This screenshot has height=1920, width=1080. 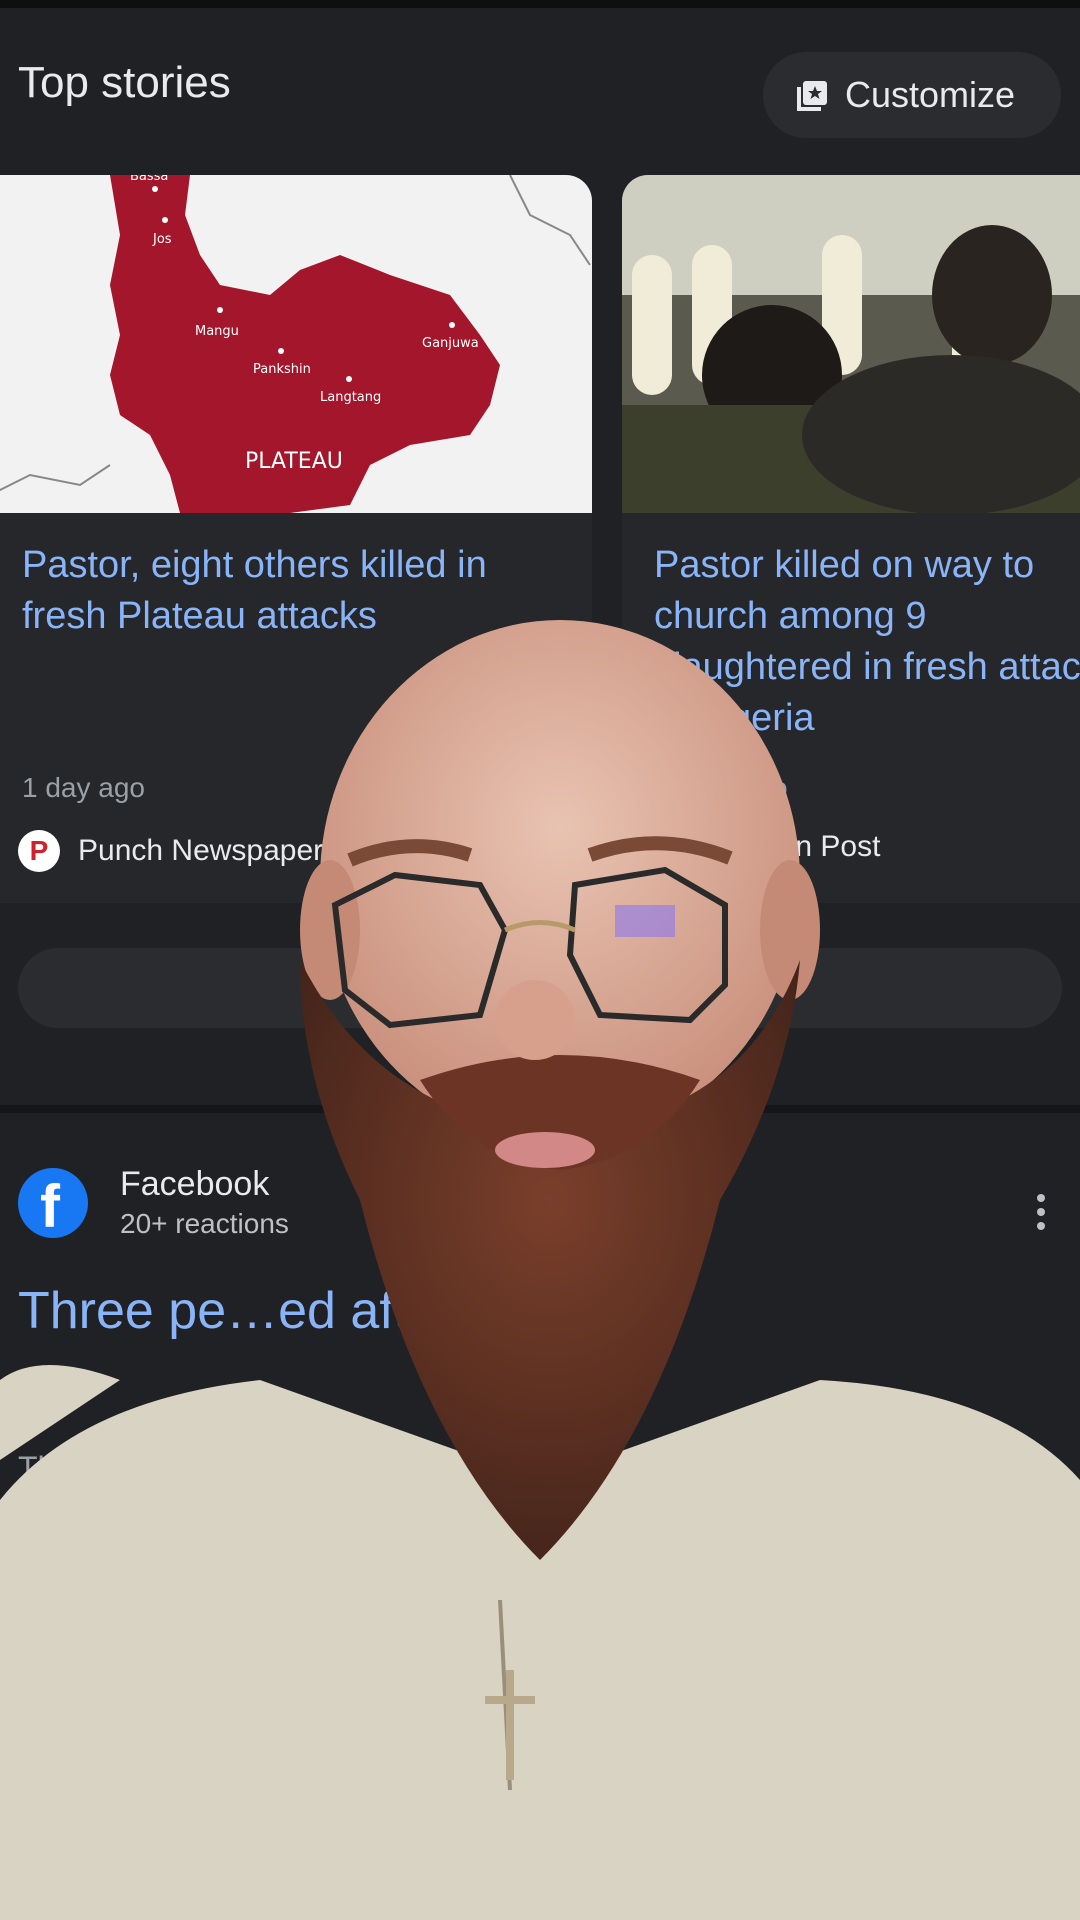 I want to click on customize-icon, so click(x=813, y=95).